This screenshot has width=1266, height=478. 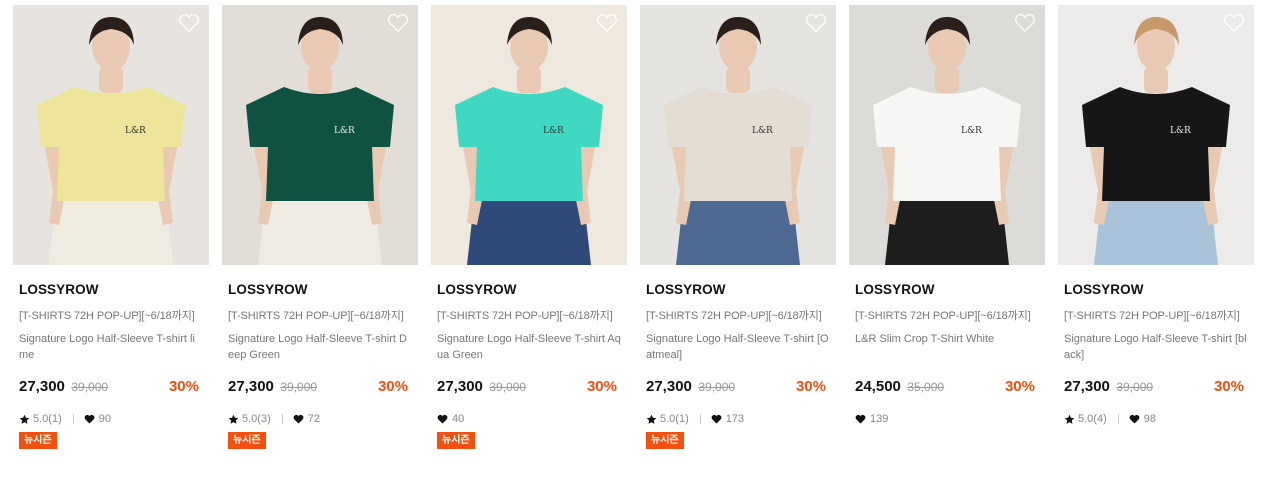 I want to click on original-price: 35,000, so click(x=926, y=387).